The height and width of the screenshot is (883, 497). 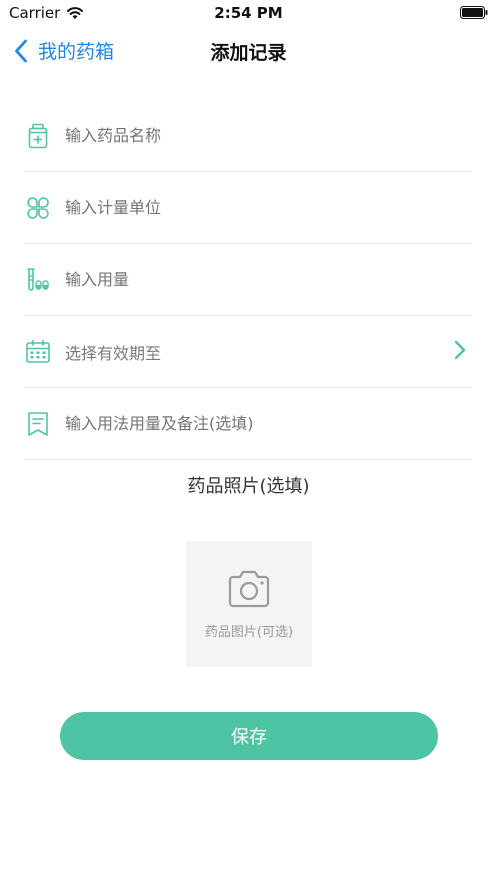 I want to click on medicine-name-row, so click(x=248, y=136).